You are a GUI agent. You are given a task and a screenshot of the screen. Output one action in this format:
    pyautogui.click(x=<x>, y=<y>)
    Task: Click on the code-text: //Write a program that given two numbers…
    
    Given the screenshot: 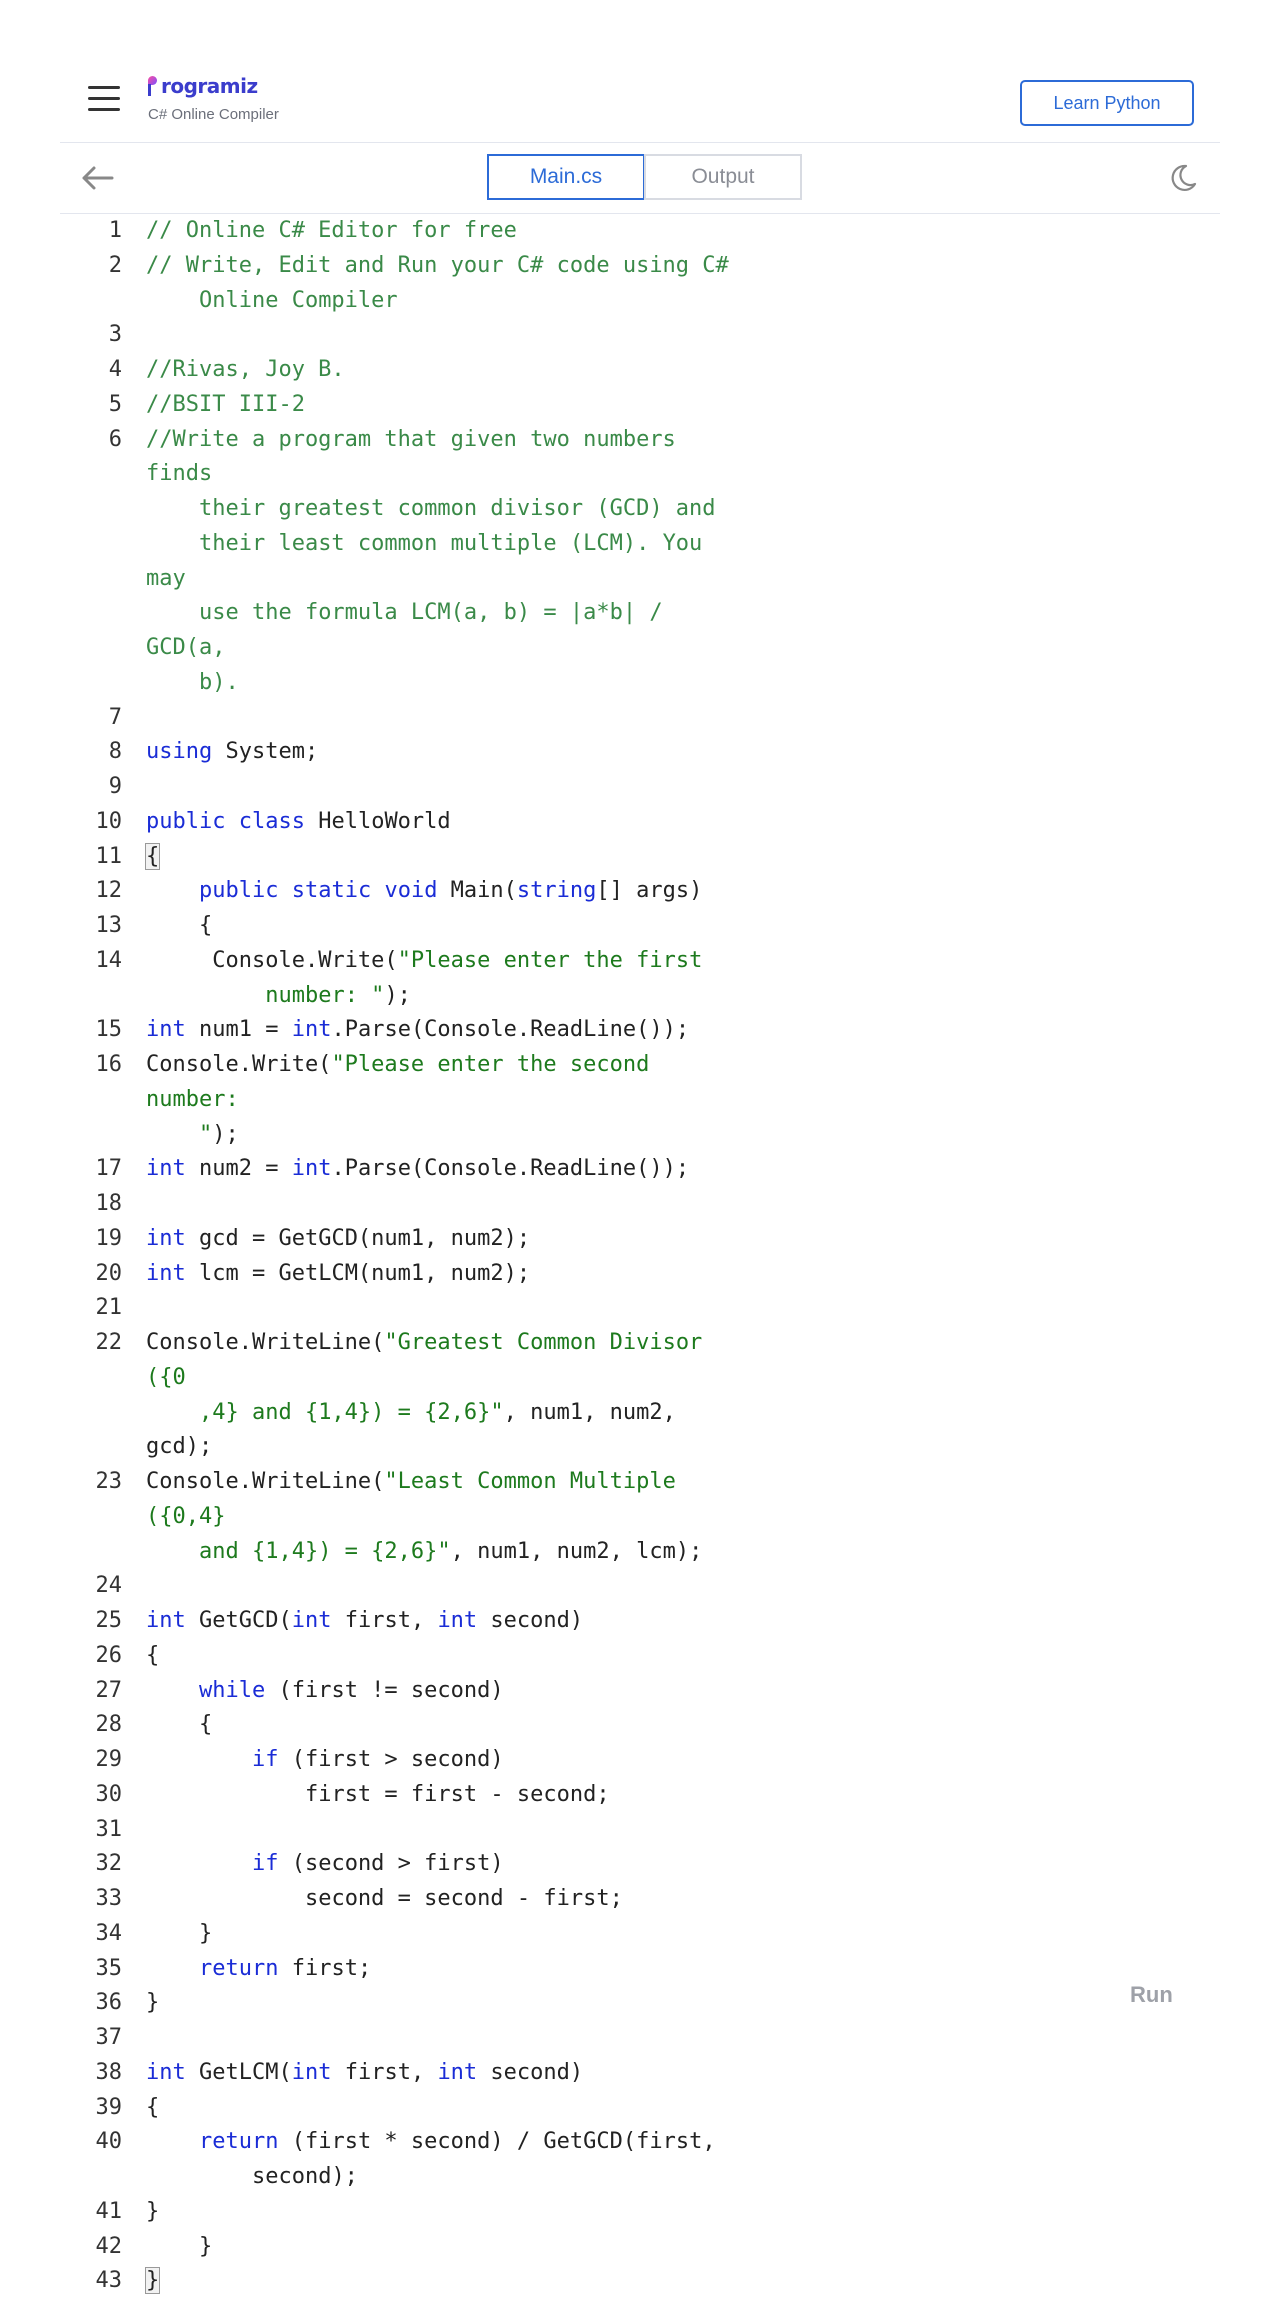 What is the action you would take?
    pyautogui.click(x=446, y=562)
    